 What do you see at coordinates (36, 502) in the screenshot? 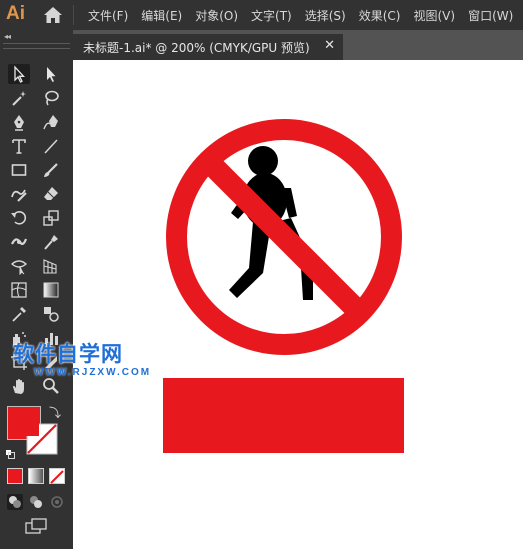
I see `draw-behind-icon` at bounding box center [36, 502].